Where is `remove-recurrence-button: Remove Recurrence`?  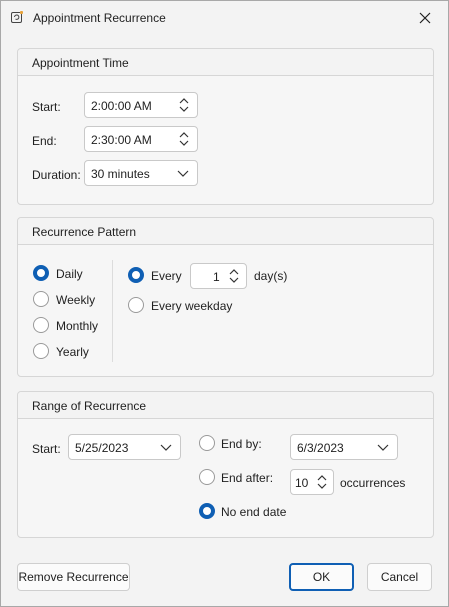 remove-recurrence-button: Remove Recurrence is located at coordinates (73, 577).